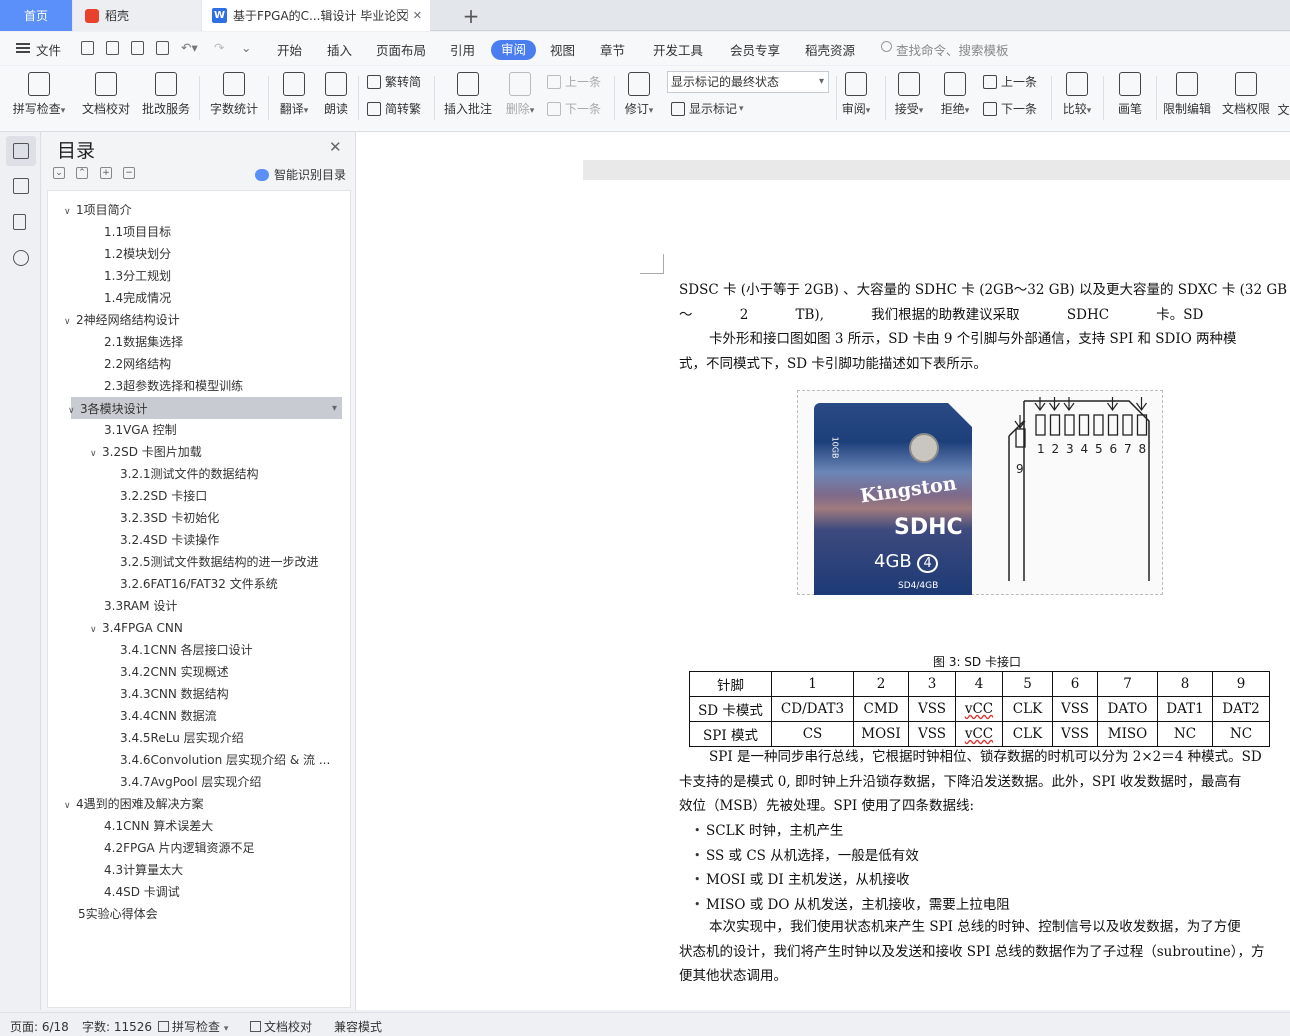  What do you see at coordinates (112, 48) in the screenshot?
I see `export-icon` at bounding box center [112, 48].